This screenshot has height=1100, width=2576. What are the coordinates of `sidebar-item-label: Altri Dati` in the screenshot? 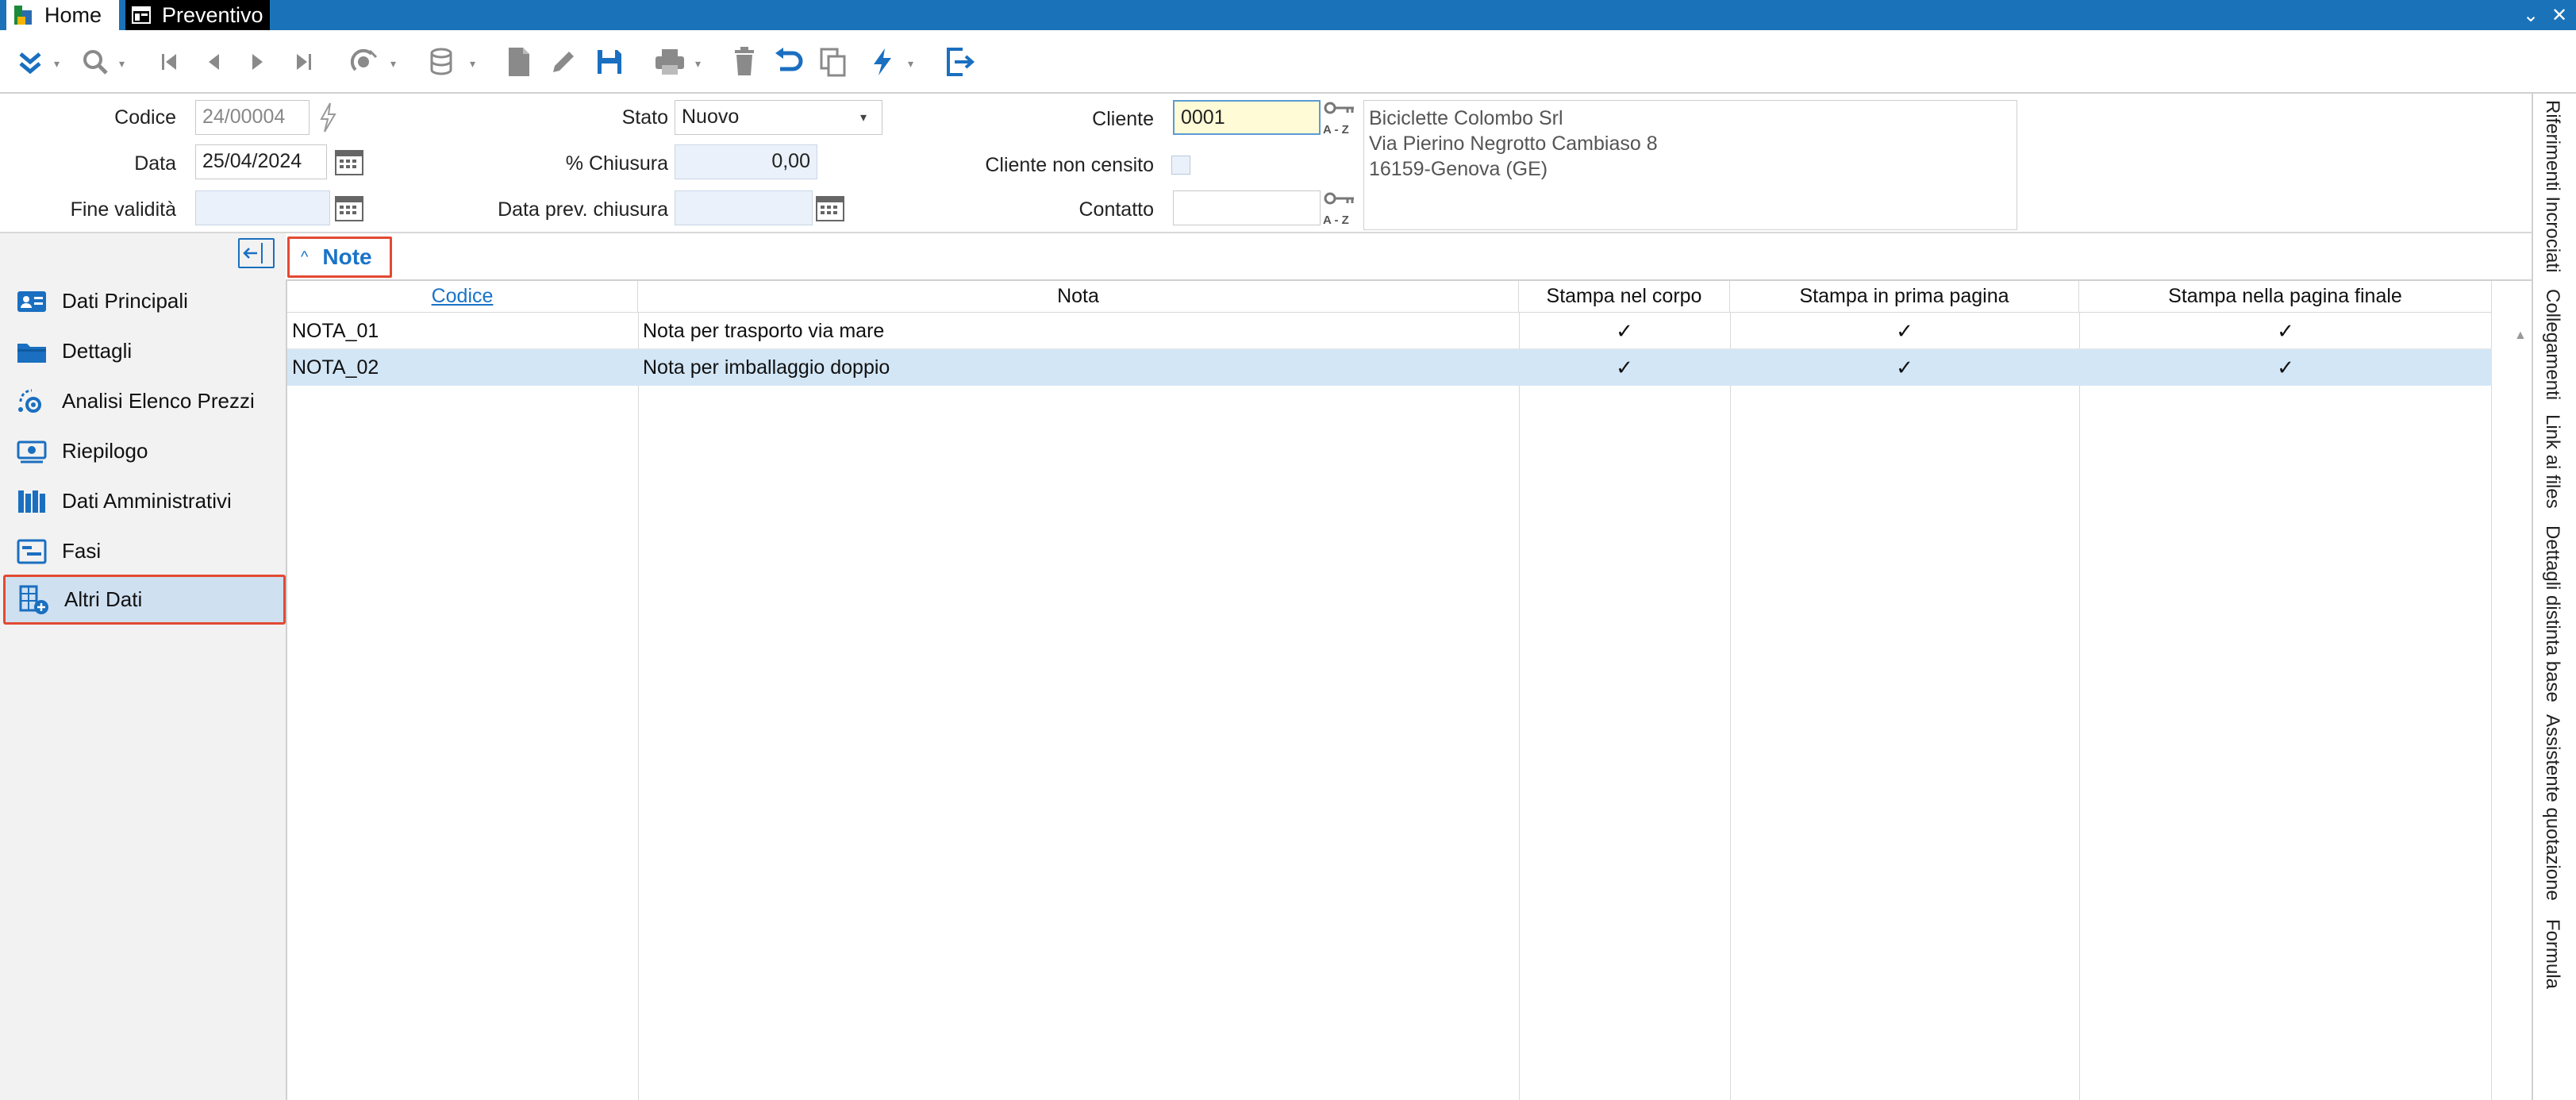 It's located at (103, 599).